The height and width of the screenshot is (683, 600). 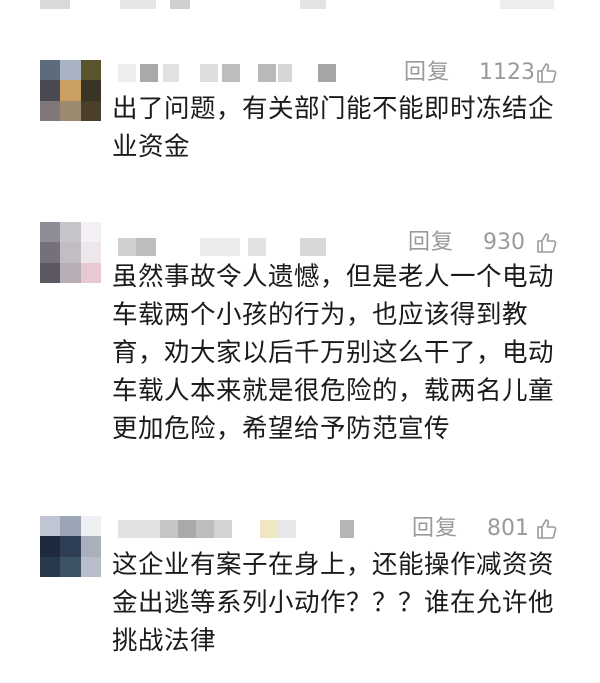 What do you see at coordinates (300, 5) in the screenshot?
I see `cropped-previous-content` at bounding box center [300, 5].